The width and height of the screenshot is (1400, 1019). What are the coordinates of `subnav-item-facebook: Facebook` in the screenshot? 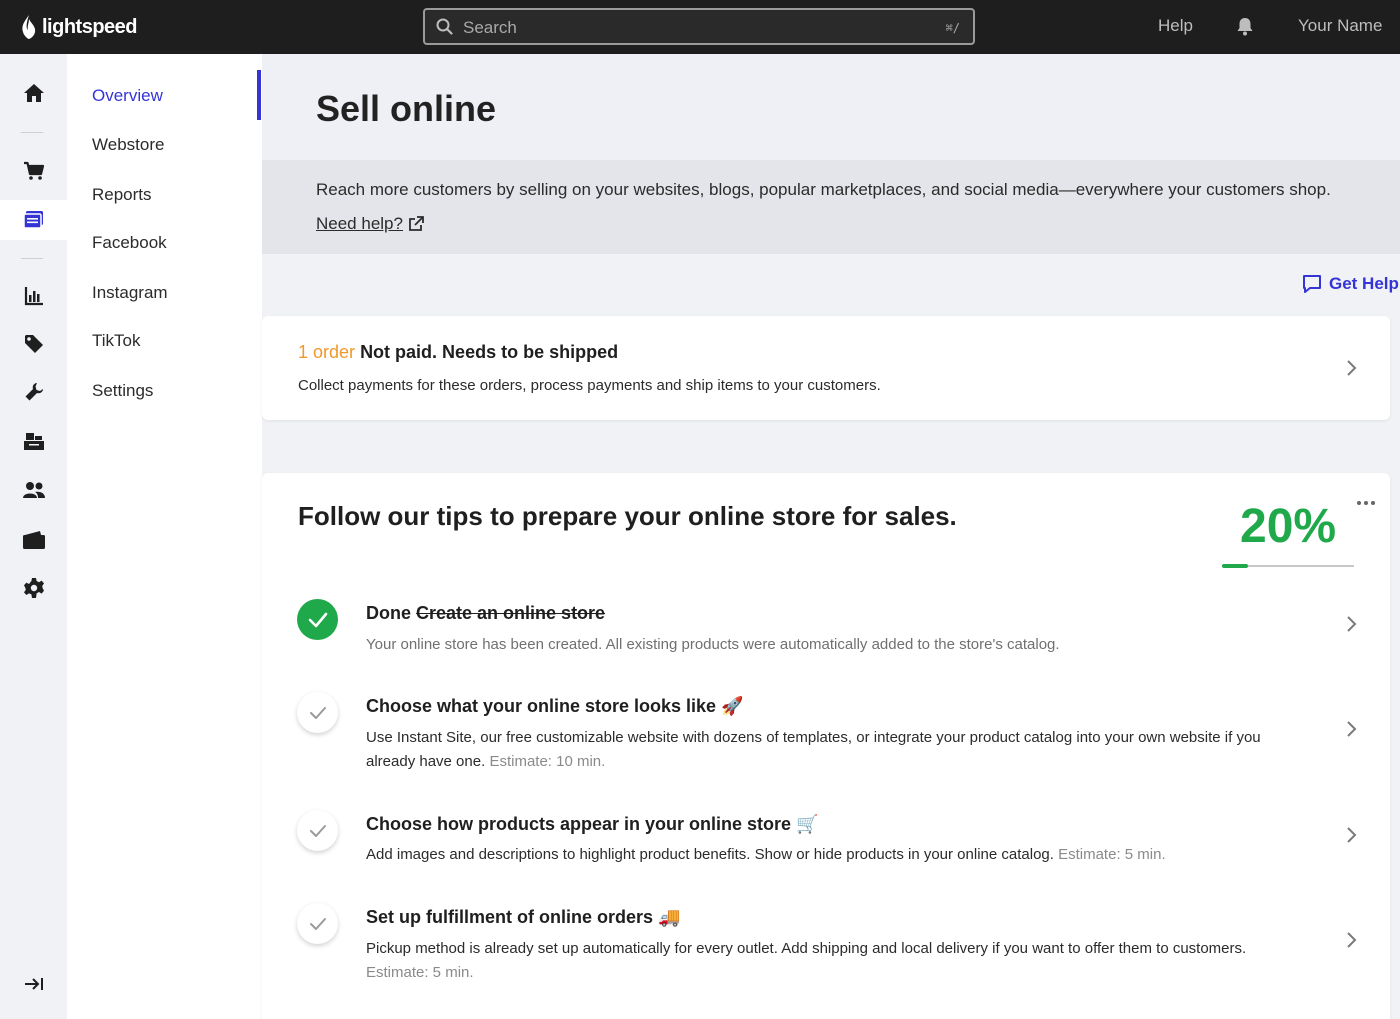 It's located at (129, 243).